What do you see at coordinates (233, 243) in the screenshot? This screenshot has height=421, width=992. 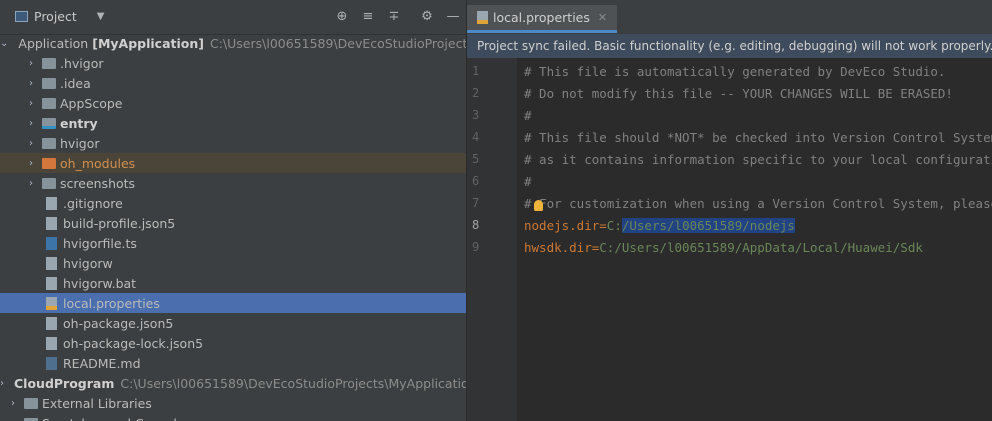 I see `tree-item: hvigorfile.ts` at bounding box center [233, 243].